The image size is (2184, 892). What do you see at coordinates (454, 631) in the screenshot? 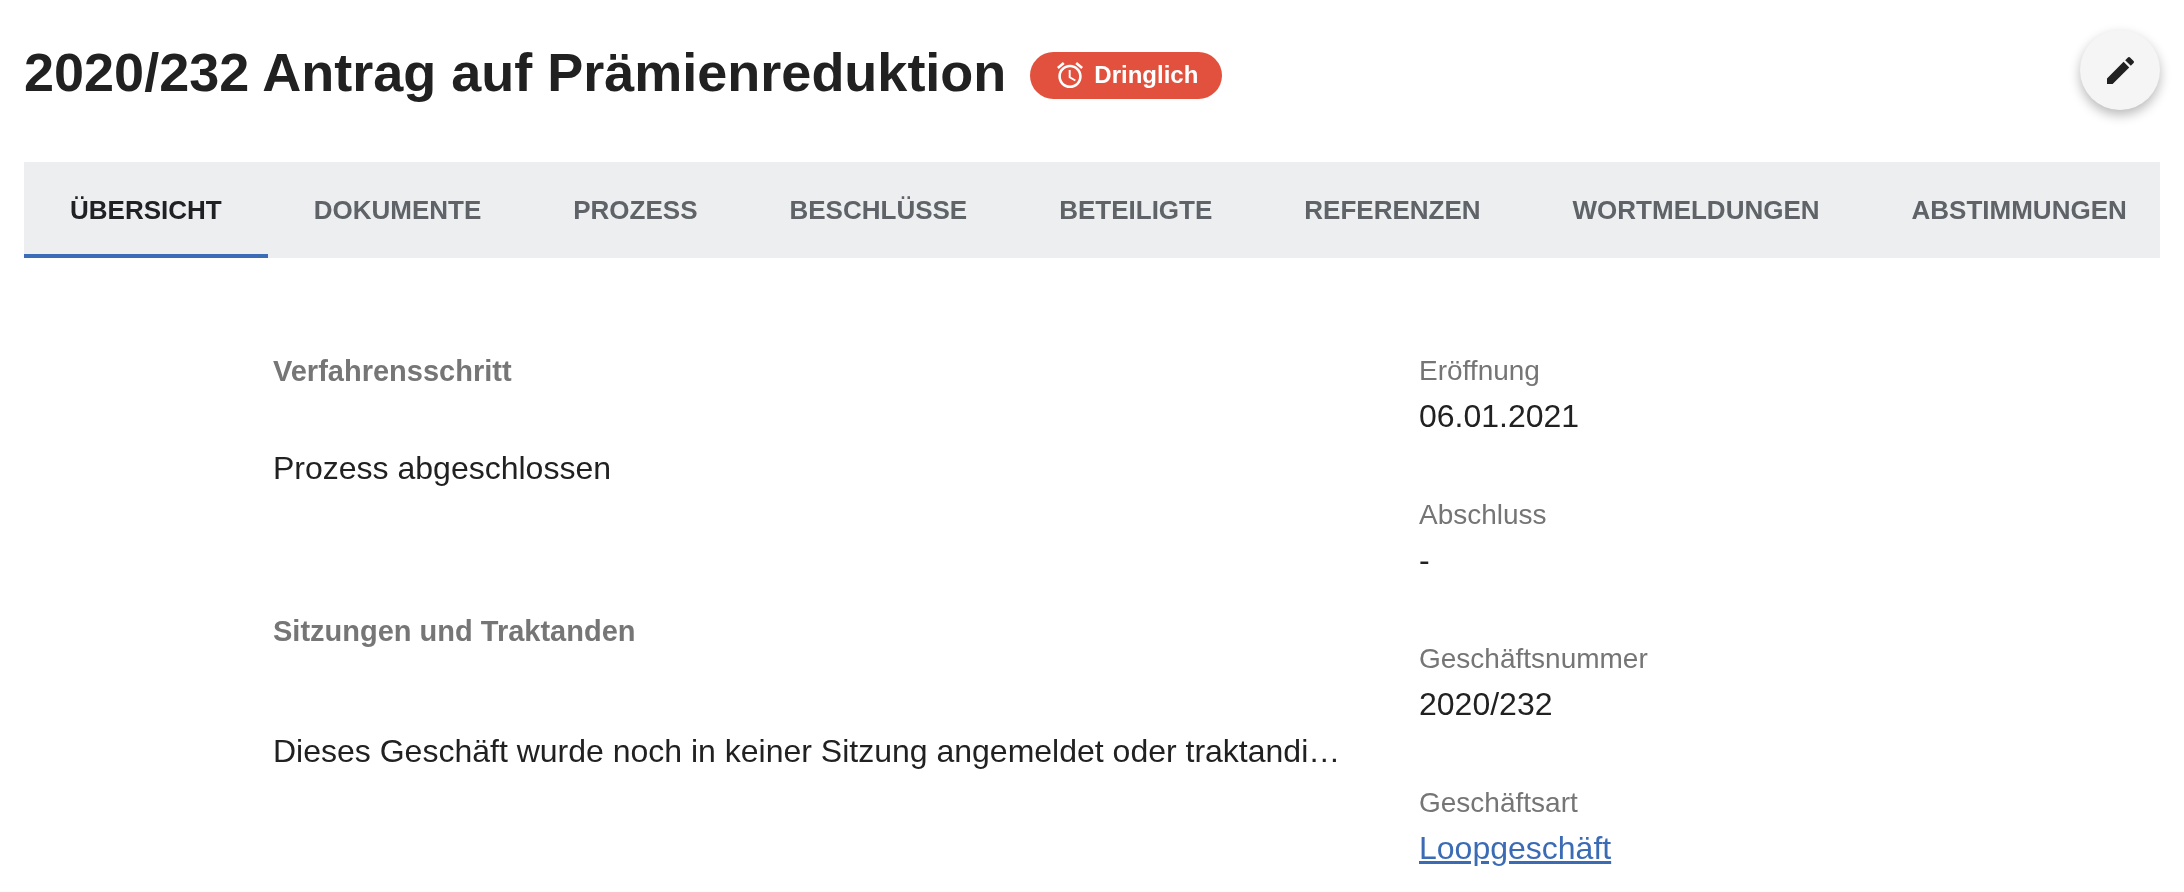
I see `section-heading: Sitzungen und Traktanden` at bounding box center [454, 631].